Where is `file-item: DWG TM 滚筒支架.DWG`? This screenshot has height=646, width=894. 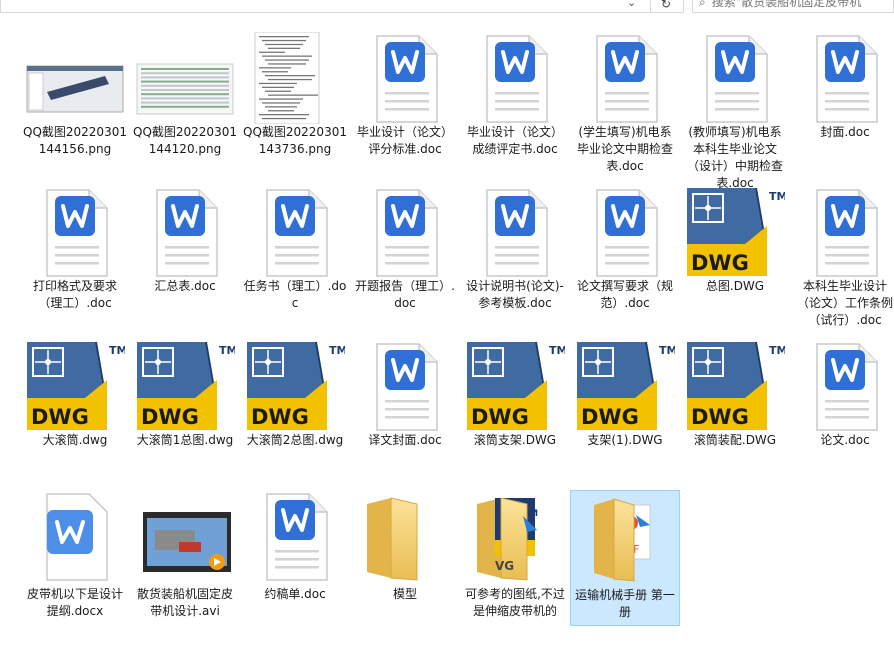
file-item: DWG TM 滚筒支架.DWG is located at coordinates (515, 413).